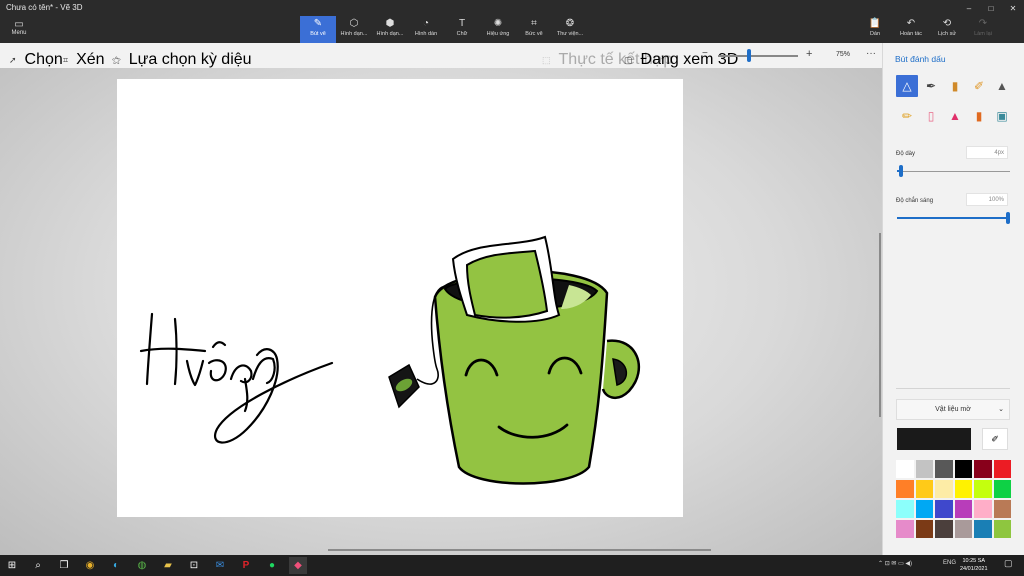 The width and height of the screenshot is (1024, 576). What do you see at coordinates (949, 563) in the screenshot?
I see `language-indicator: ENG` at bounding box center [949, 563].